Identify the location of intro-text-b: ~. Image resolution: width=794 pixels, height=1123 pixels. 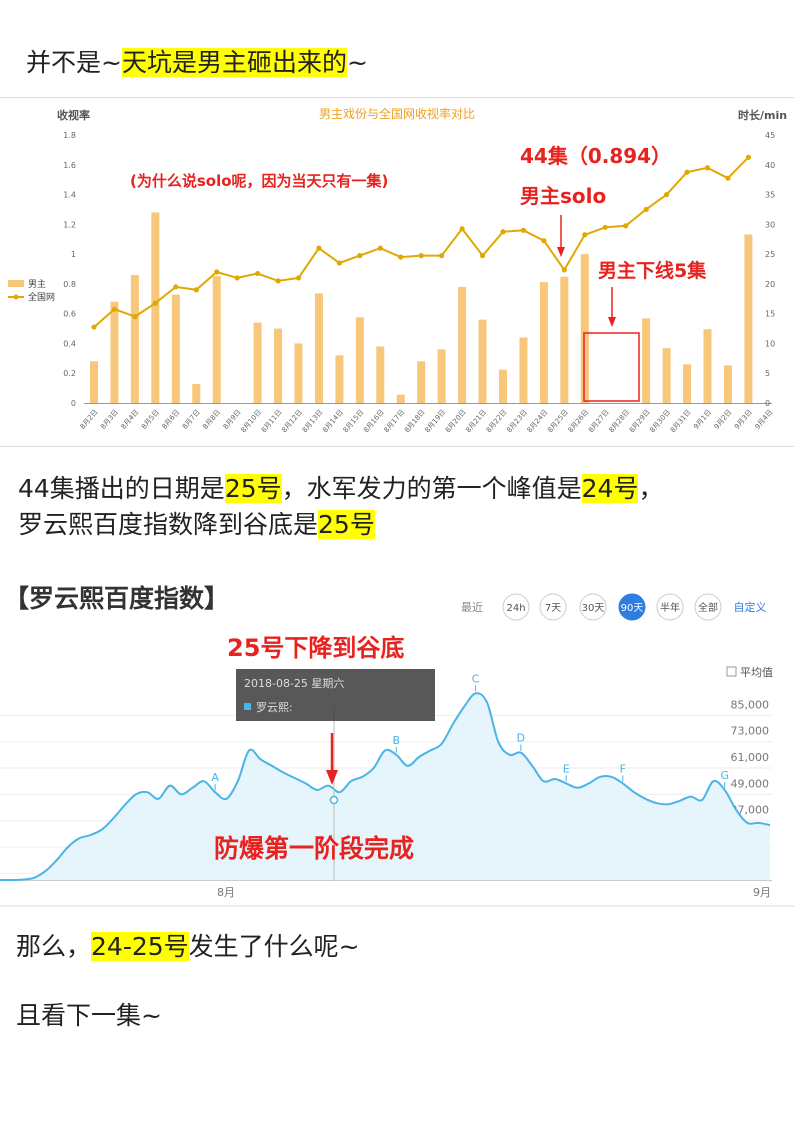
(357, 62).